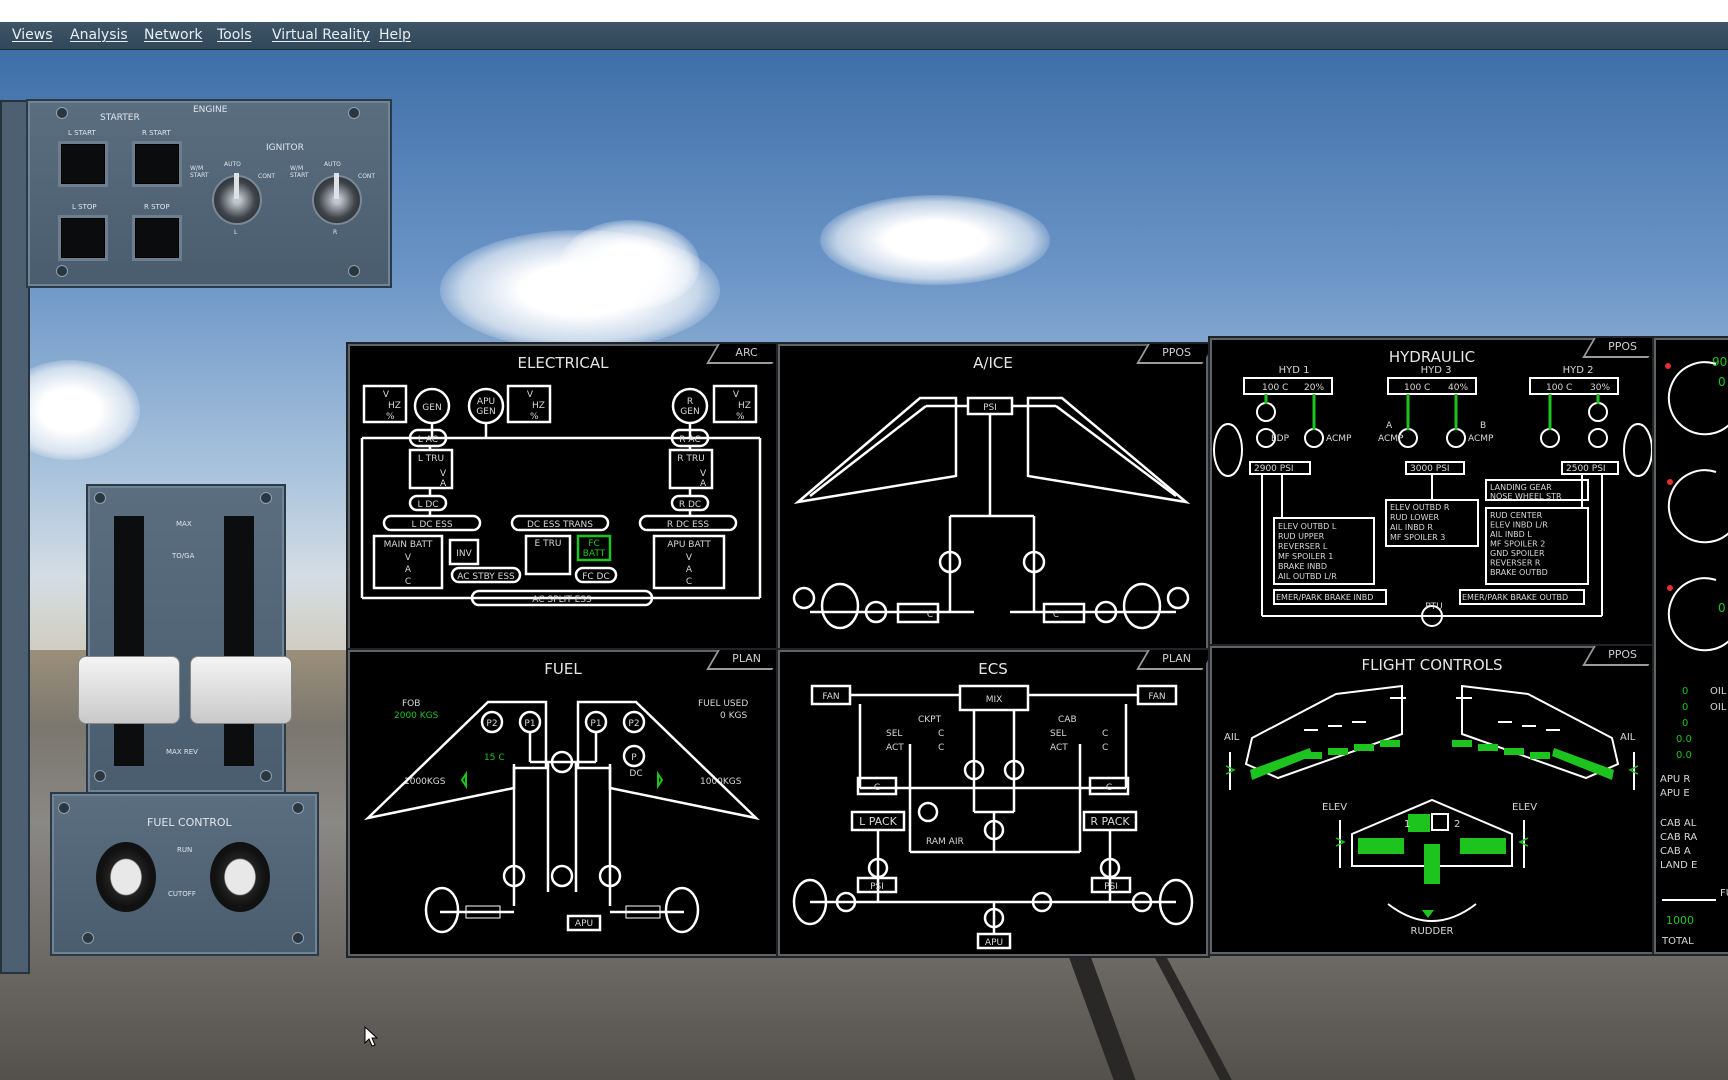 The width and height of the screenshot is (1728, 1080). What do you see at coordinates (240, 877) in the screenshot?
I see `right-fuel-cutoff-switch` at bounding box center [240, 877].